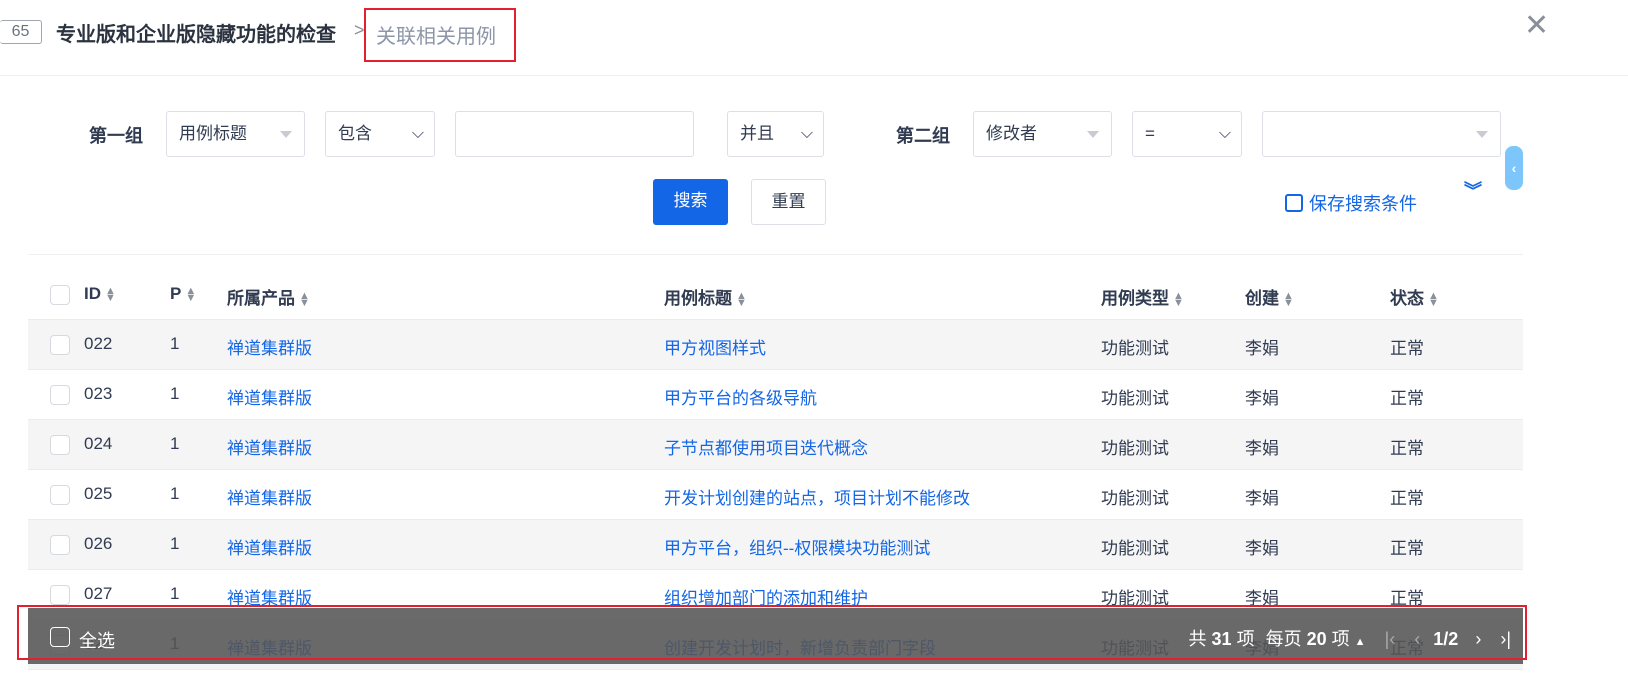 The height and width of the screenshot is (688, 1628). Describe the element at coordinates (213, 133) in the screenshot. I see `group1-field-value: 用例标题` at that location.